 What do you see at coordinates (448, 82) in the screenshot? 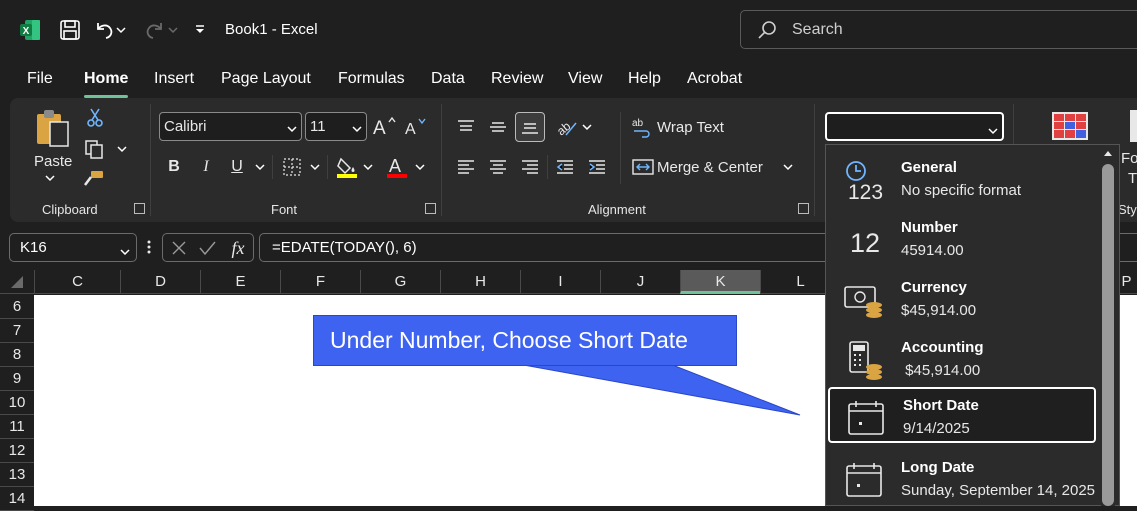
I see `tab-data: Data` at bounding box center [448, 82].